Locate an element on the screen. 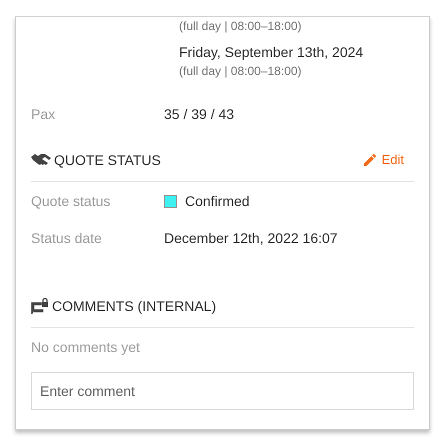 The width and height of the screenshot is (445, 445). pencil-icon is located at coordinates (370, 160).